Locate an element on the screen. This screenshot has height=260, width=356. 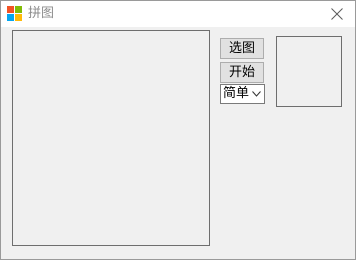
difficulty-select: 简单 is located at coordinates (242, 94).